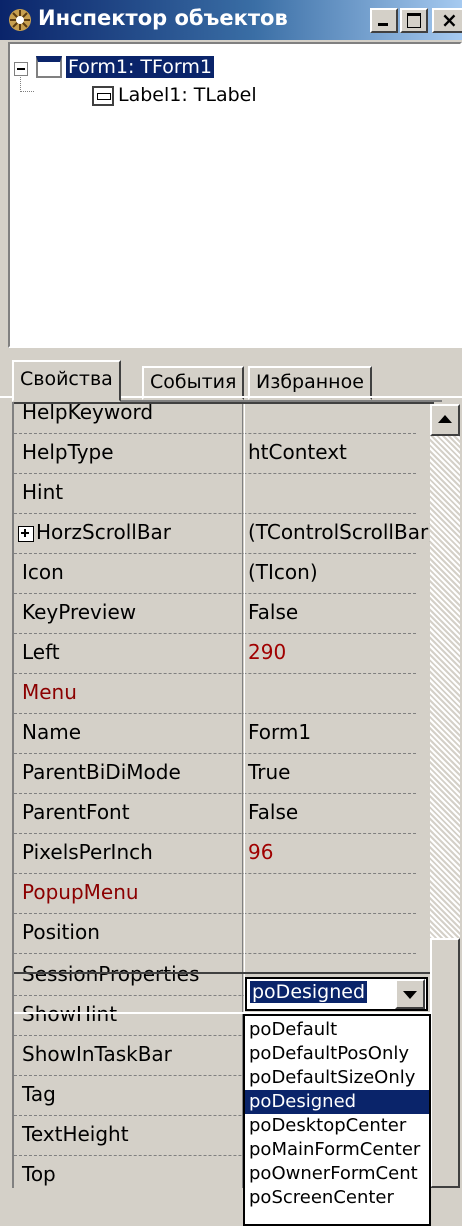  Describe the element at coordinates (163, 18) in the screenshot. I see `window-title: Инспектор объектов` at that location.